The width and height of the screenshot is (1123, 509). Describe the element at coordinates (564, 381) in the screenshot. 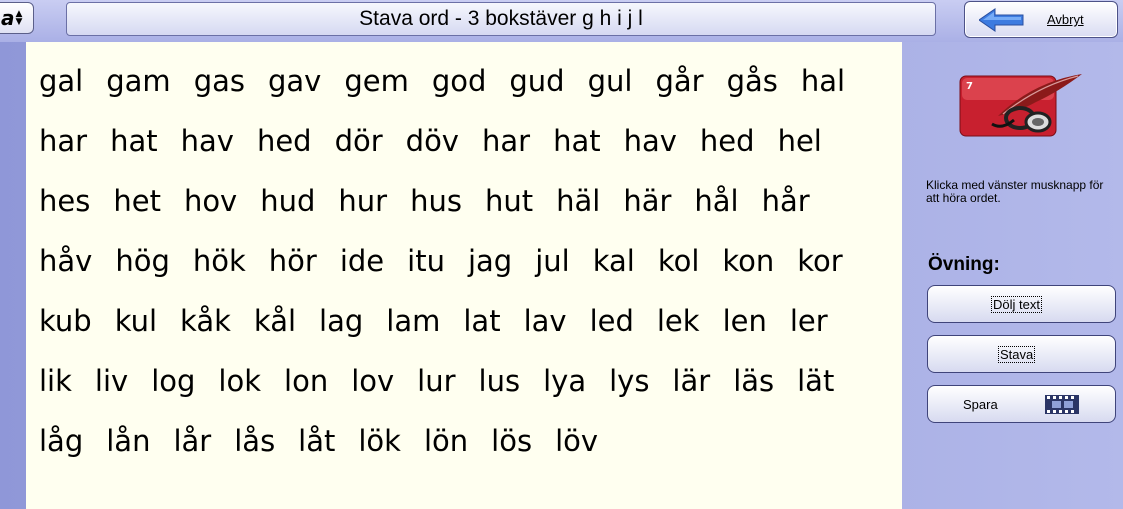

I see `word-item: lya` at that location.